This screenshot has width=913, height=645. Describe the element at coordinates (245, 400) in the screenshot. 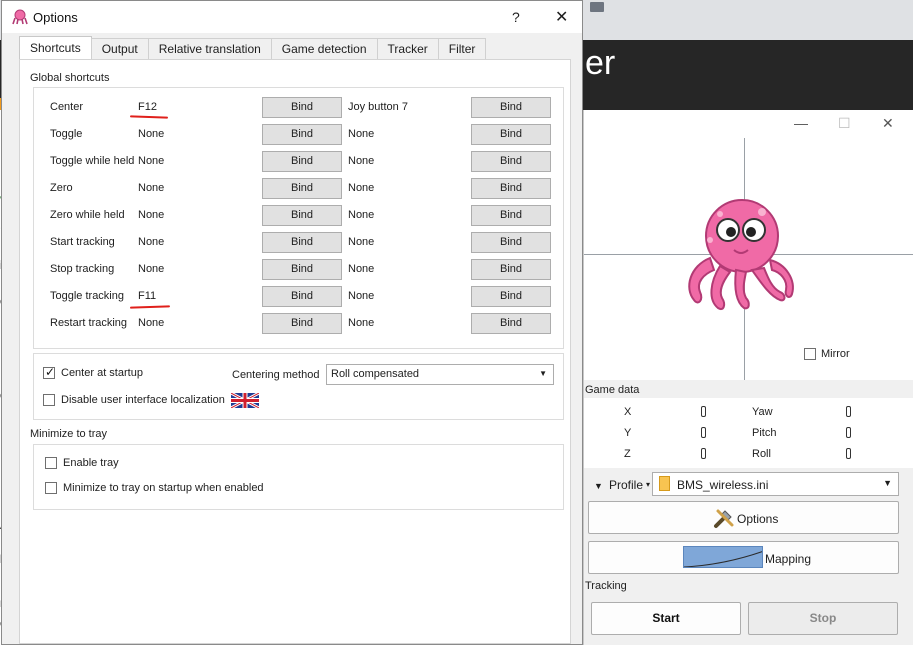

I see `uk-flag-icon` at that location.